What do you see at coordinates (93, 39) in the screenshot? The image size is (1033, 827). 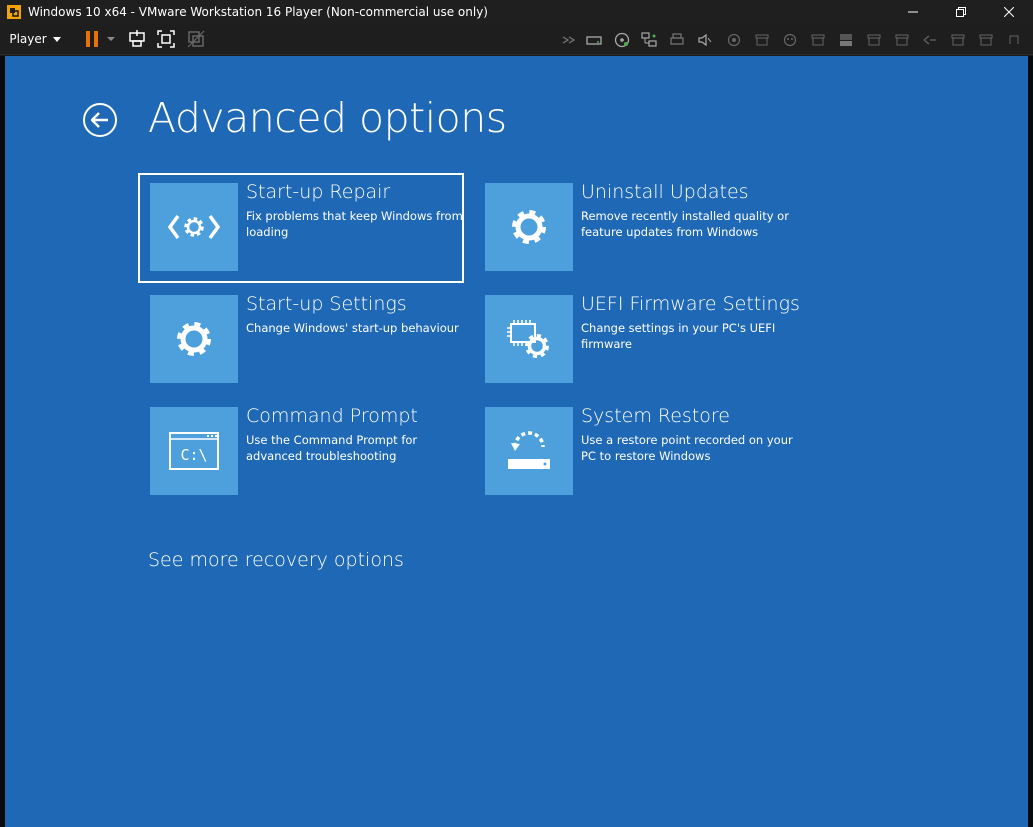 I see `pause-icon` at bounding box center [93, 39].